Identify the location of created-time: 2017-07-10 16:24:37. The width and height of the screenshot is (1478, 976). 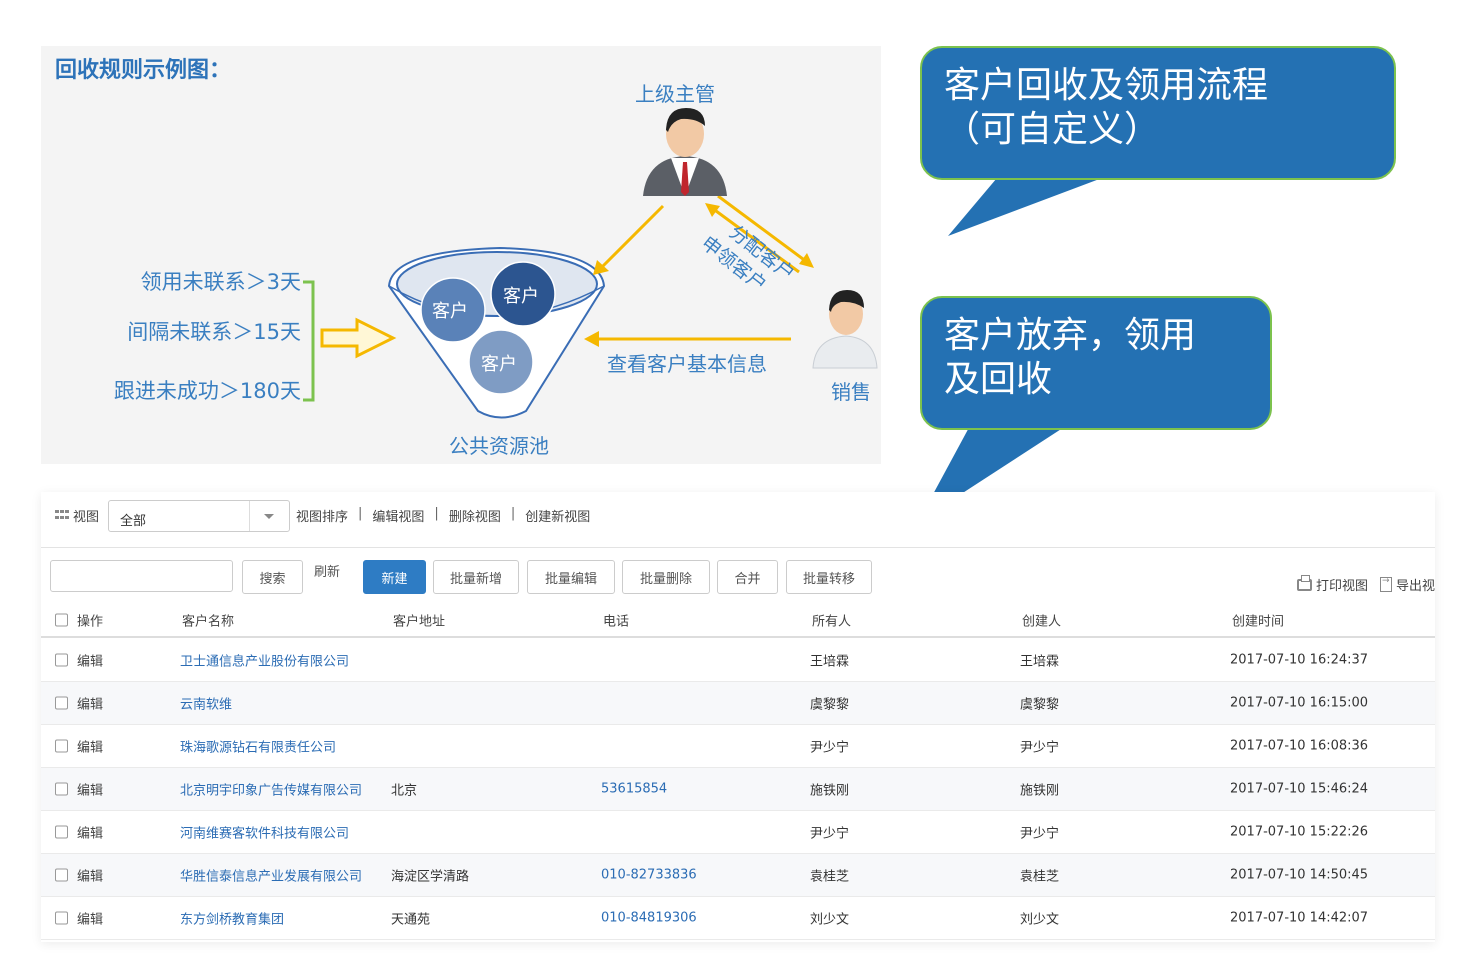
(1299, 660).